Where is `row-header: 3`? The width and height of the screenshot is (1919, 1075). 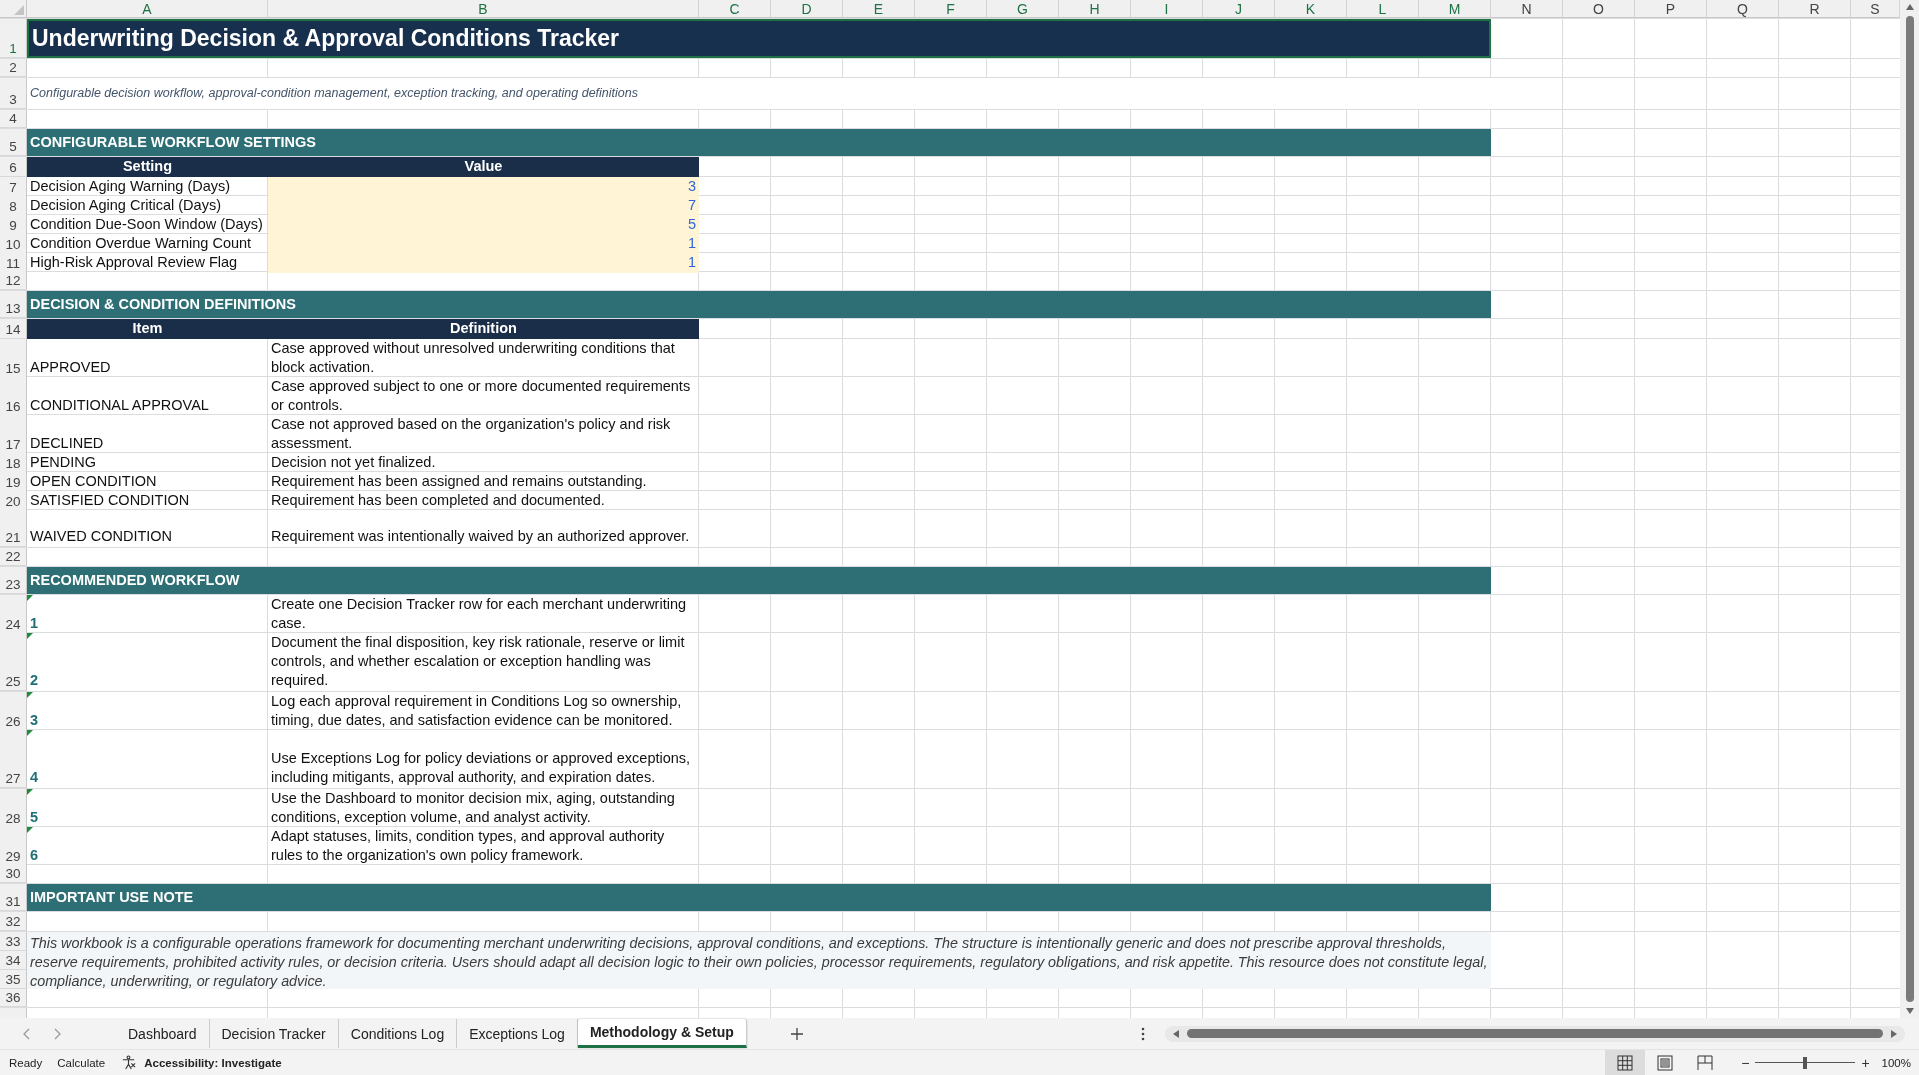 row-header: 3 is located at coordinates (13, 93).